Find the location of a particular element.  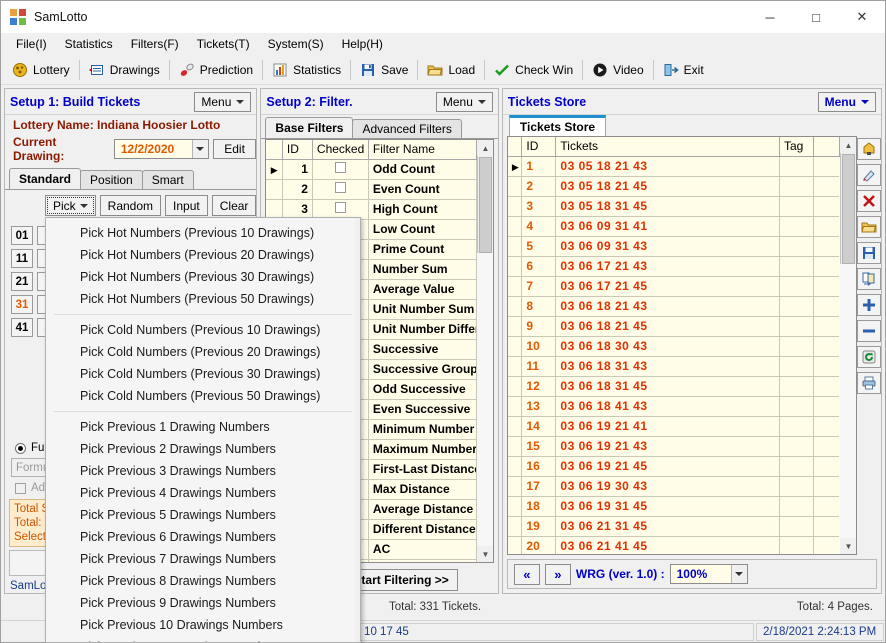

current-drawing-combo: 12/2/2020 is located at coordinates (161, 149).